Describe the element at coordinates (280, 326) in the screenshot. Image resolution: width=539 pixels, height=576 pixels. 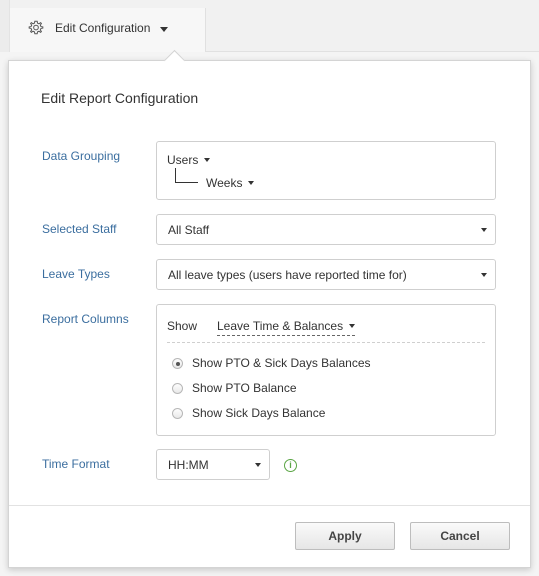
I see `show-columns-value: Leave Time & Balances` at that location.